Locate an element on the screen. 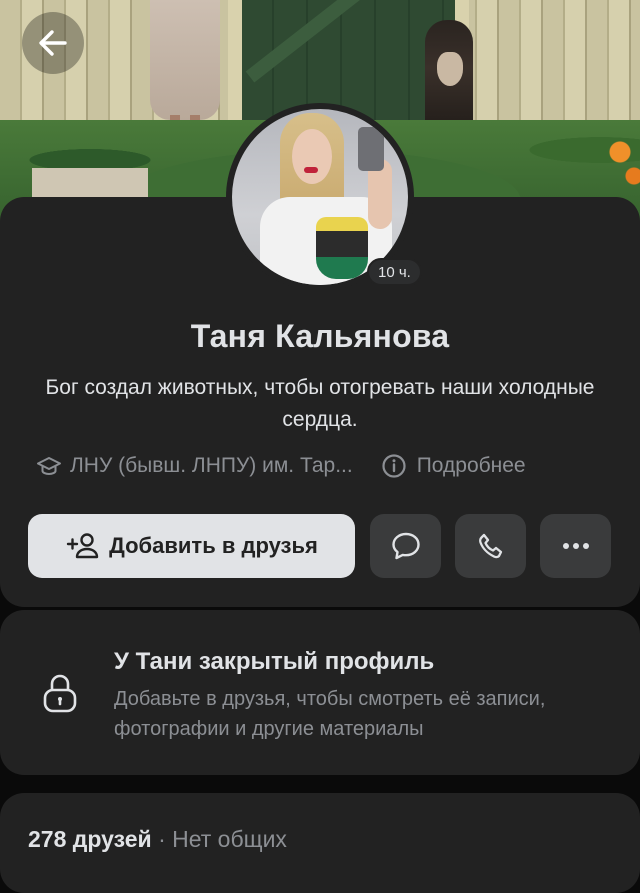  details-link: Подробнее is located at coordinates (453, 466).